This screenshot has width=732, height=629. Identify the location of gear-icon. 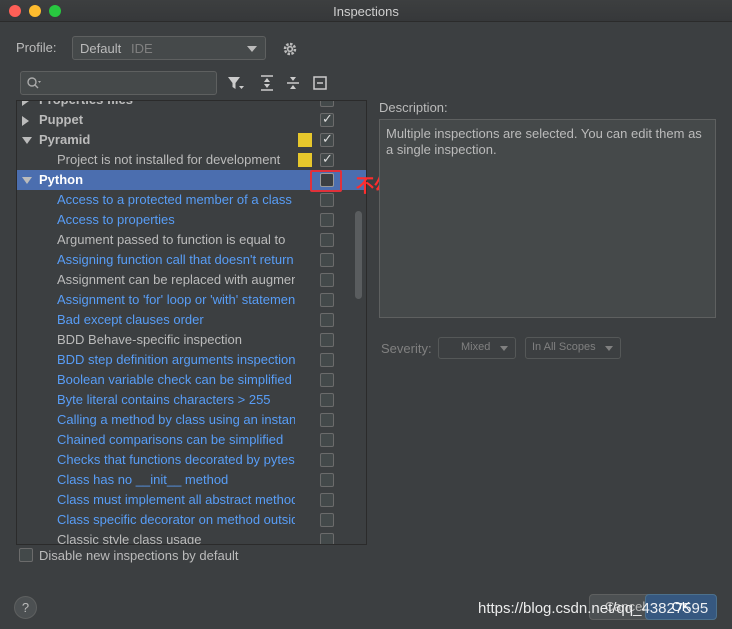
(290, 49).